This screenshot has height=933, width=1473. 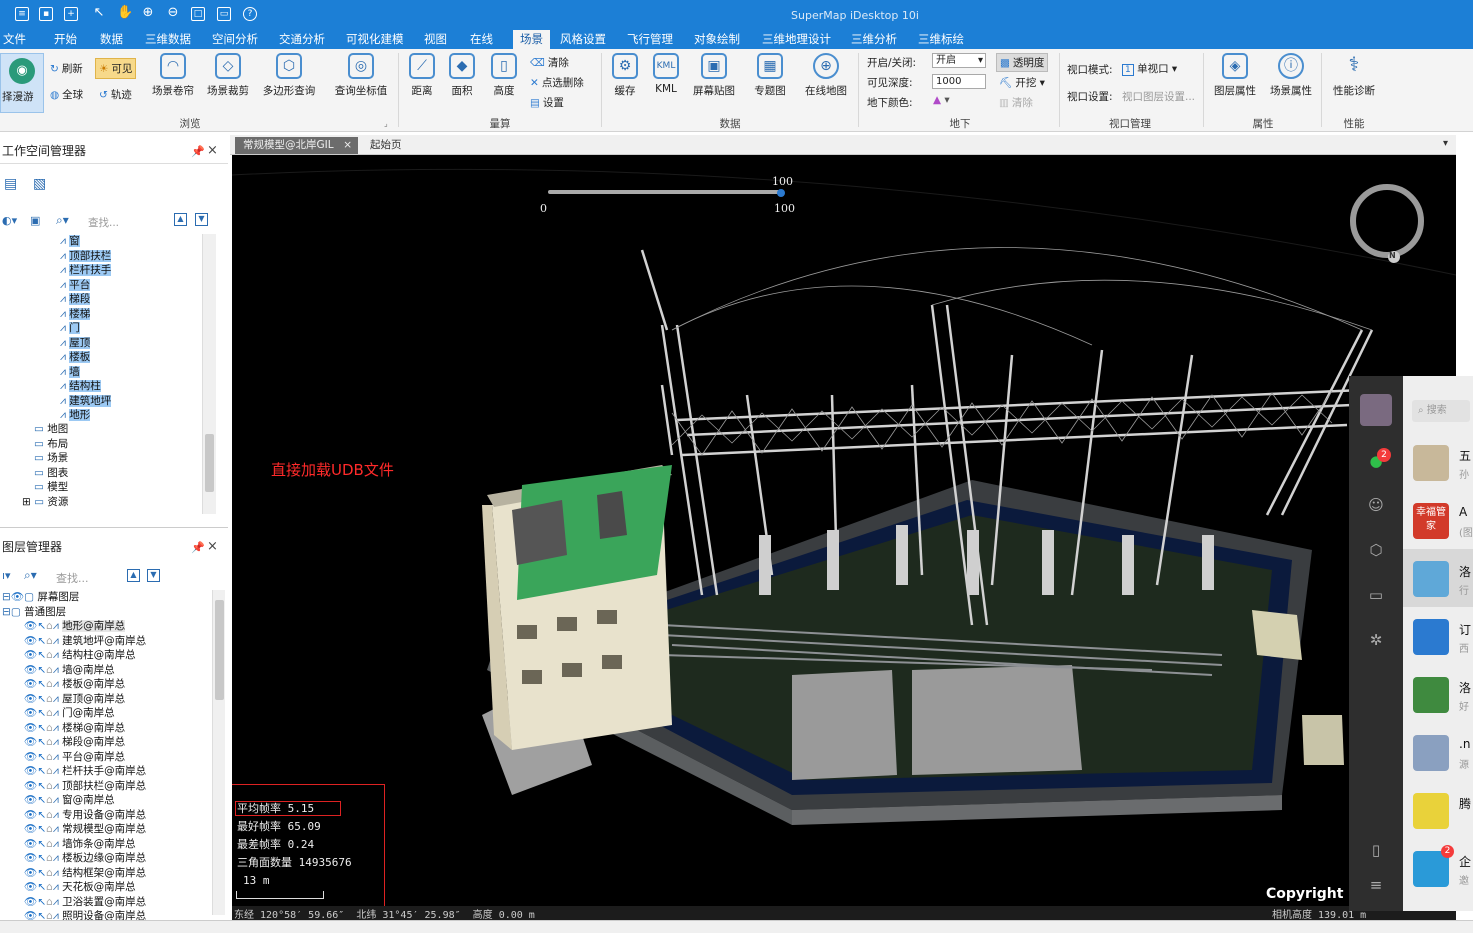 What do you see at coordinates (302, 39) in the screenshot?
I see `menu-5: 交通分析` at bounding box center [302, 39].